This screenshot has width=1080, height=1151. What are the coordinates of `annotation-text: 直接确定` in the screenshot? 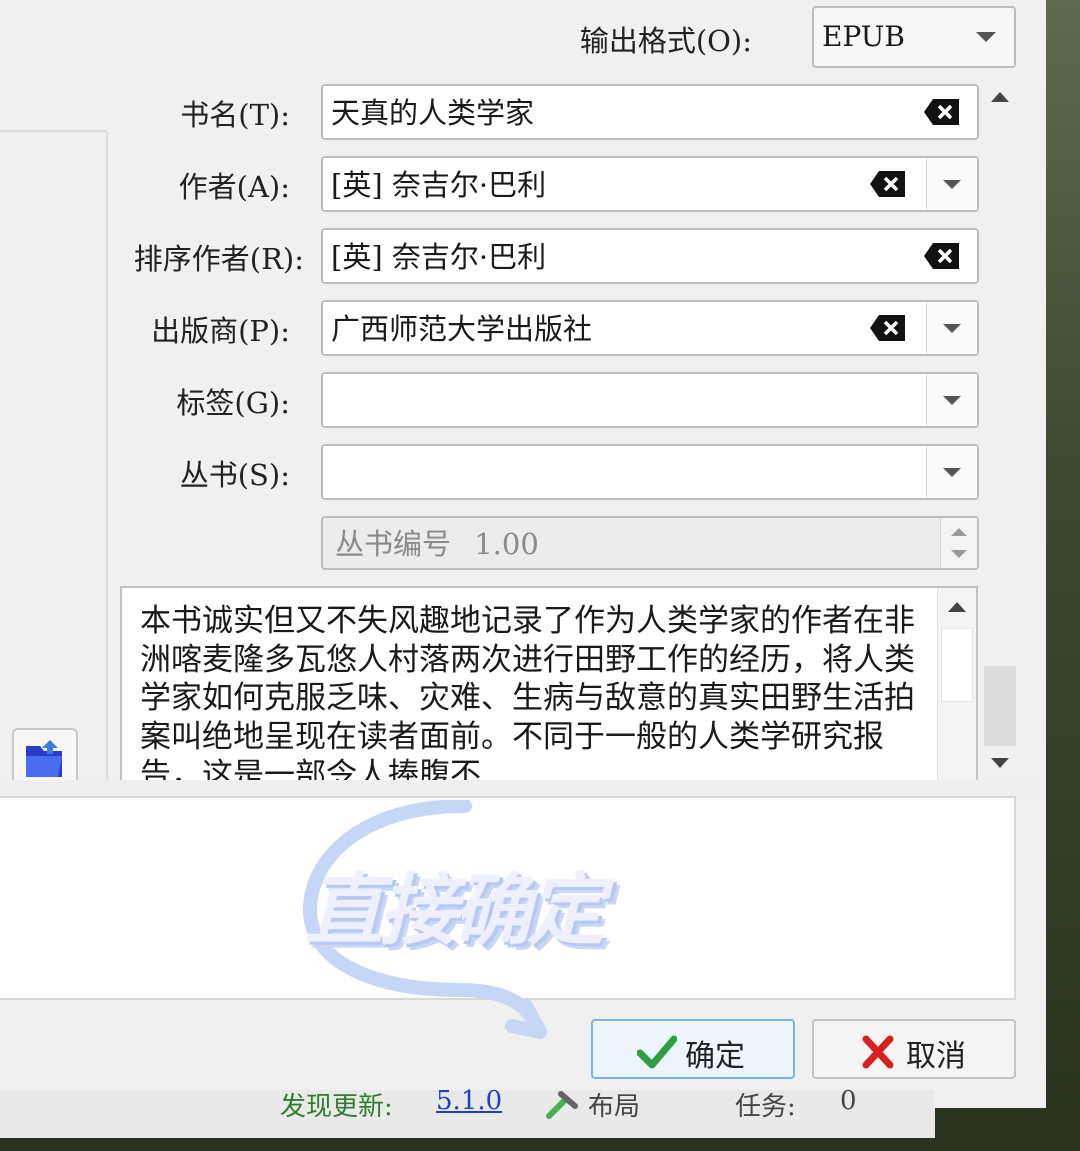 It's located at (455, 911).